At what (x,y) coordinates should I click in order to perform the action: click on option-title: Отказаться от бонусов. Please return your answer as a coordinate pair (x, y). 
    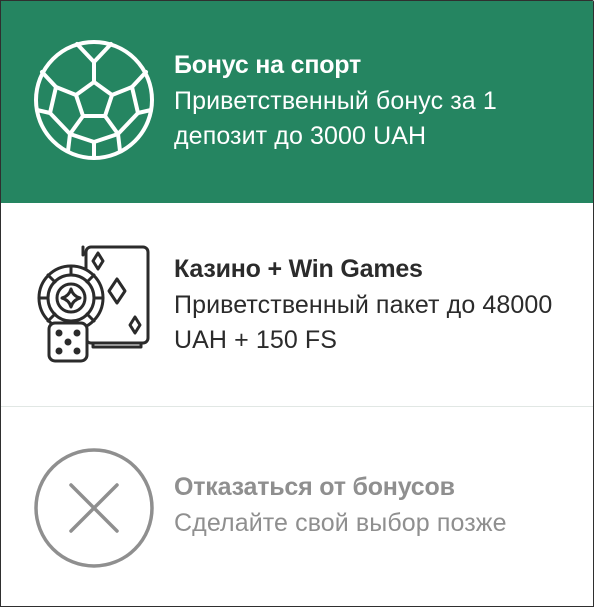
    Looking at the image, I should click on (314, 487).